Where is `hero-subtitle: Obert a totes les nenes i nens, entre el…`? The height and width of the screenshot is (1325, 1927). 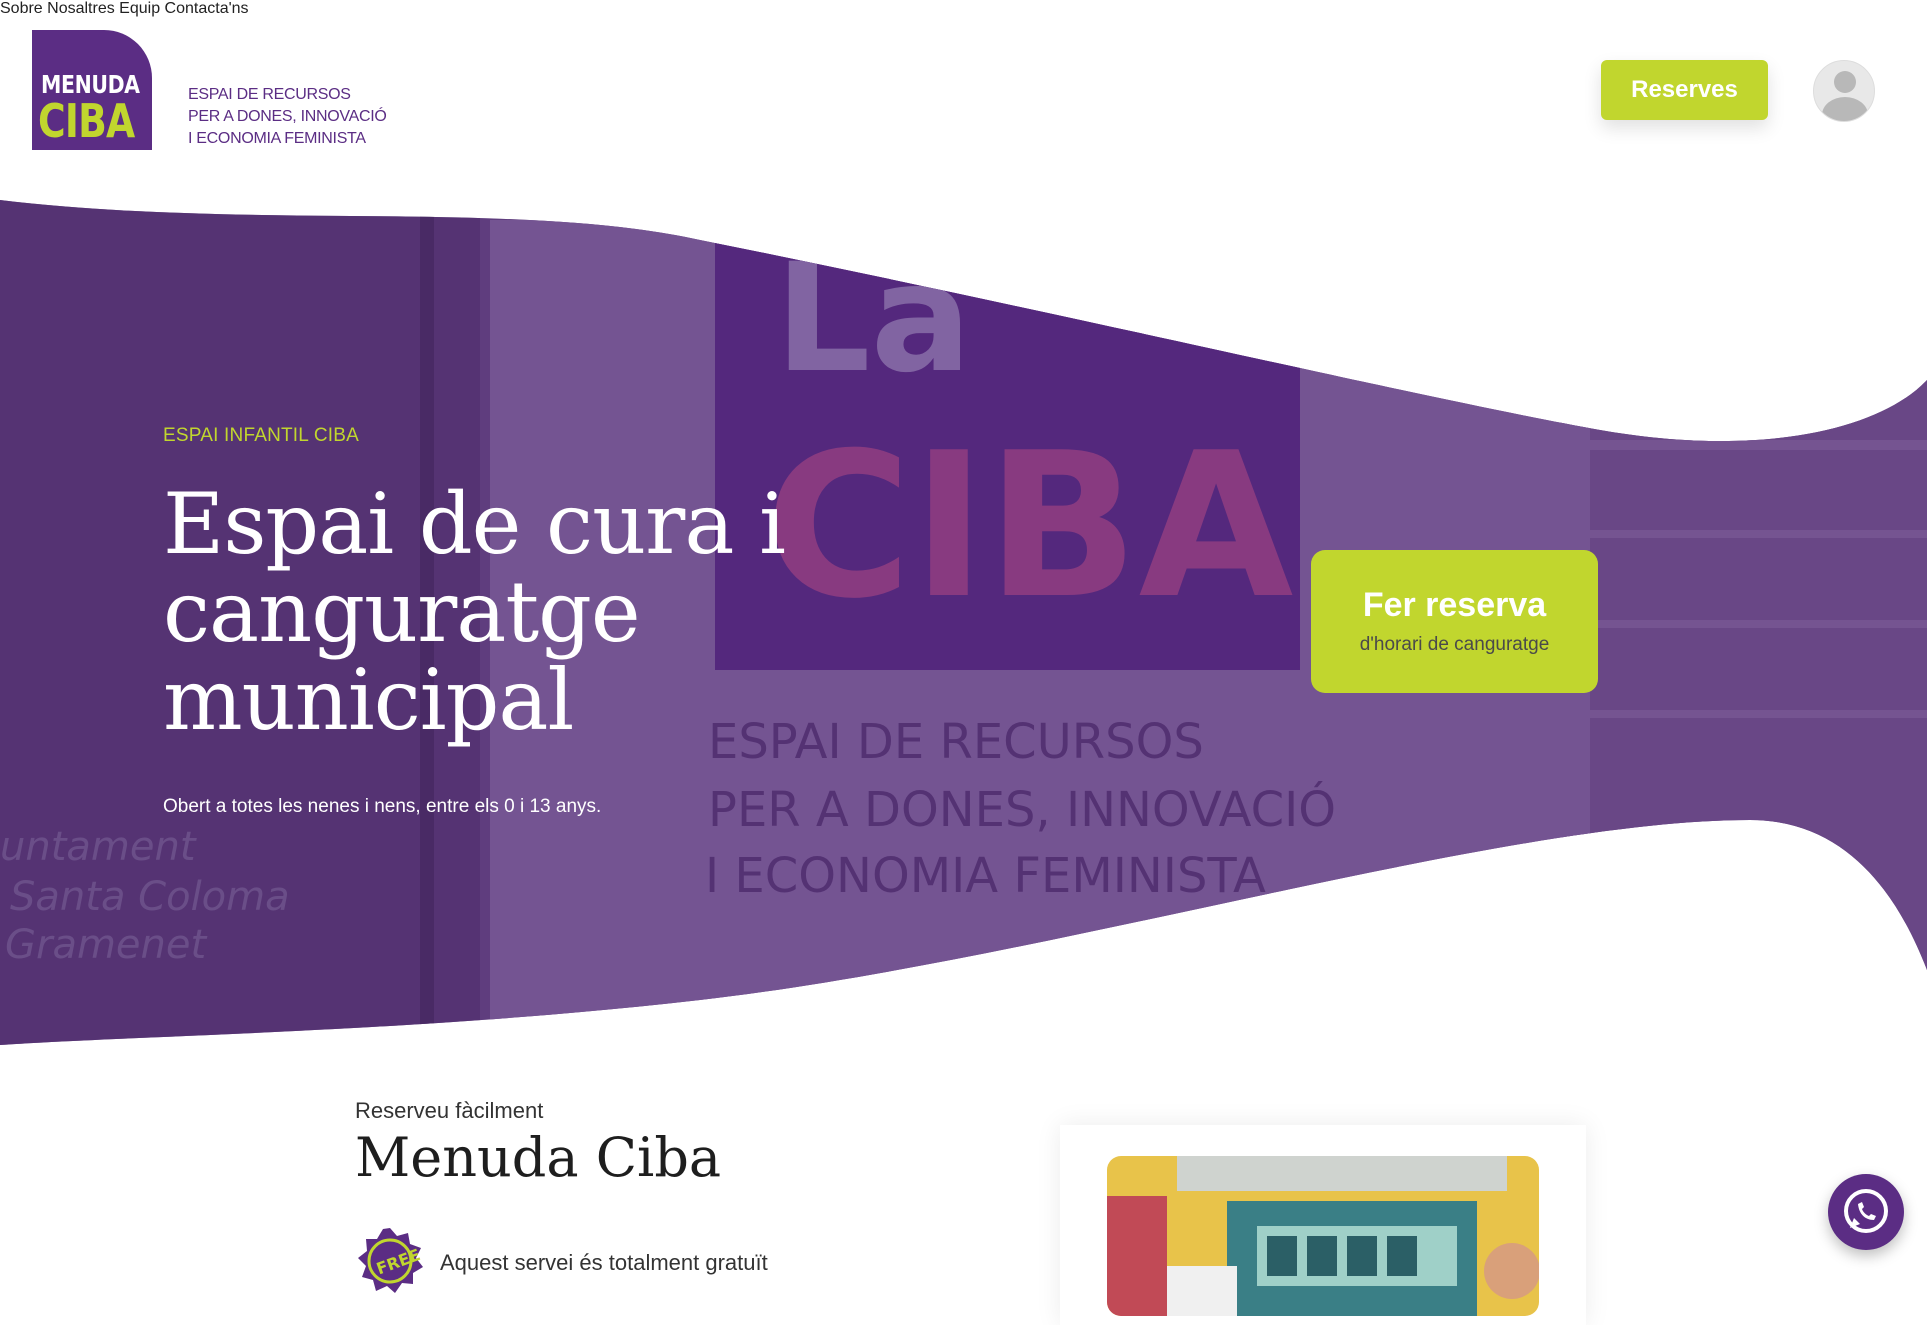 hero-subtitle: Obert a totes les nenes i nens, entre el… is located at coordinates (382, 806).